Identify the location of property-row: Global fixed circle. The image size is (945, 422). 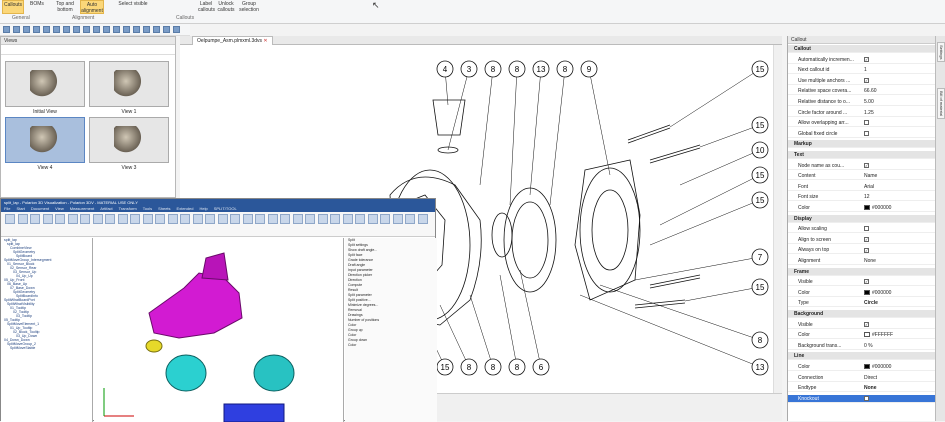
(862, 134).